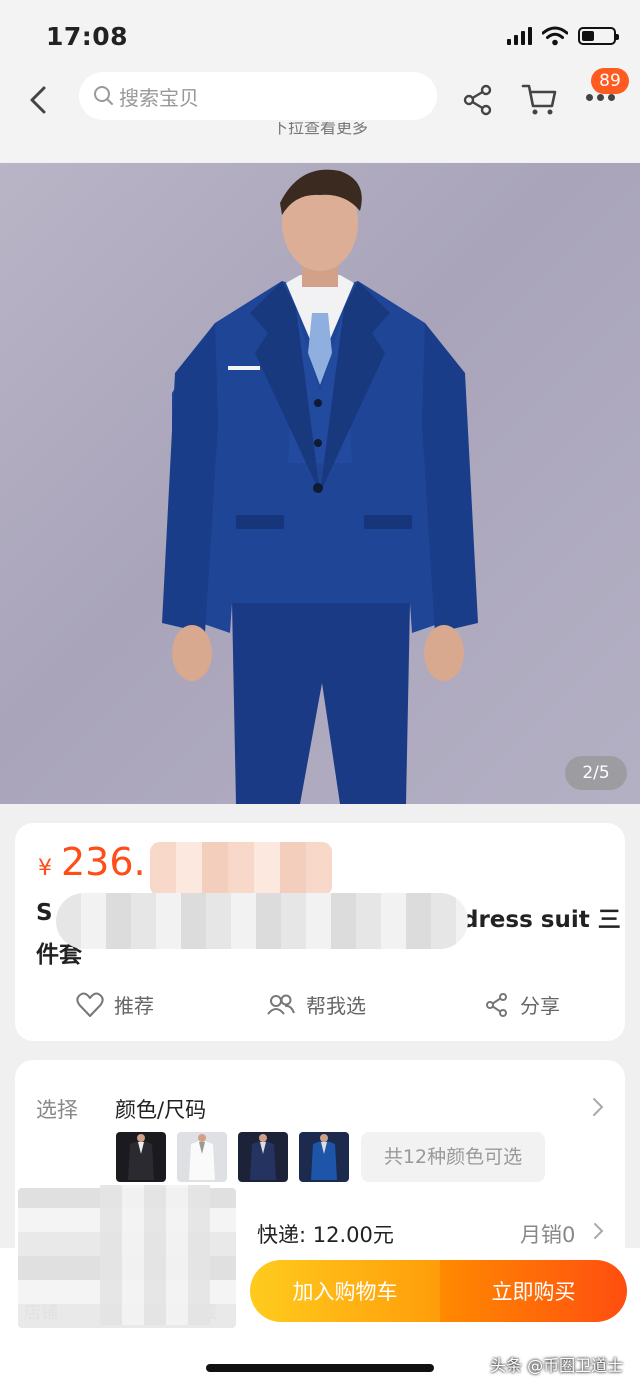  What do you see at coordinates (548, 1235) in the screenshot?
I see `monthly-sales: 月销0` at bounding box center [548, 1235].